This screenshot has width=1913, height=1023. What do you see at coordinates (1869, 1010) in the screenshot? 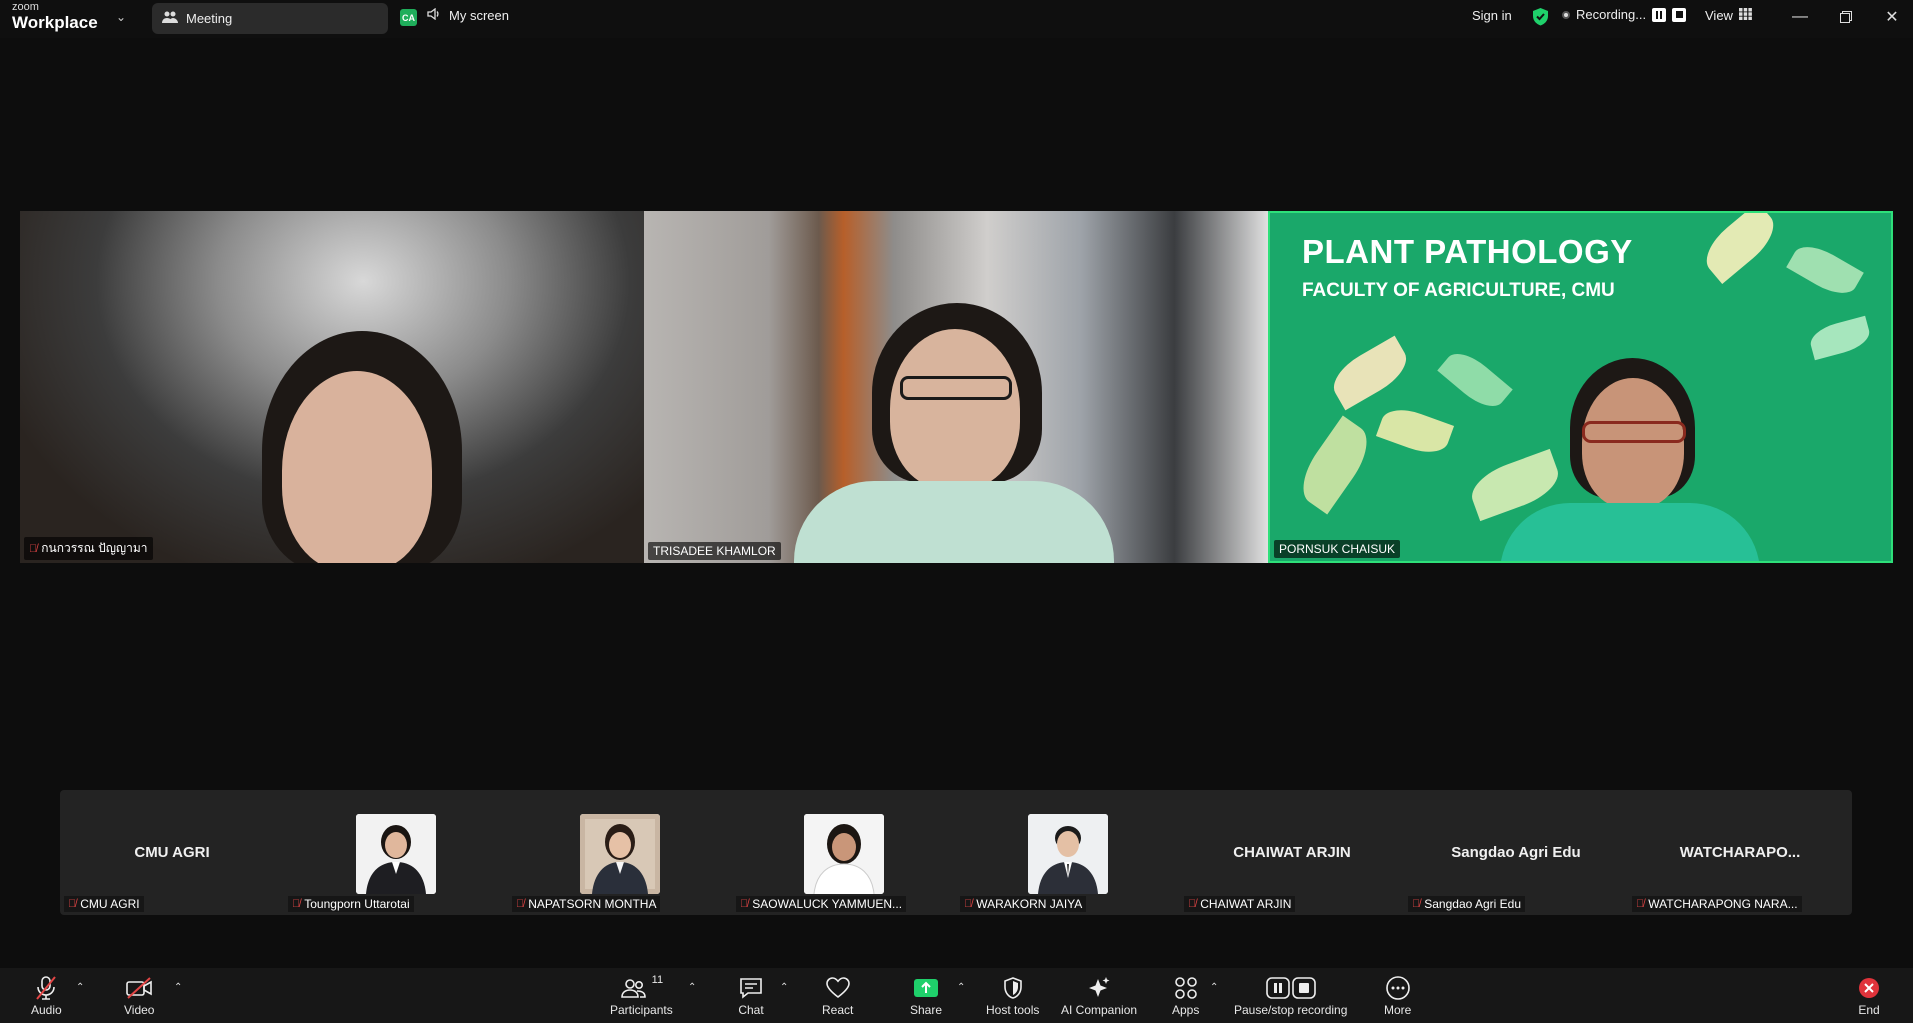
I see `end-label: End` at bounding box center [1869, 1010].